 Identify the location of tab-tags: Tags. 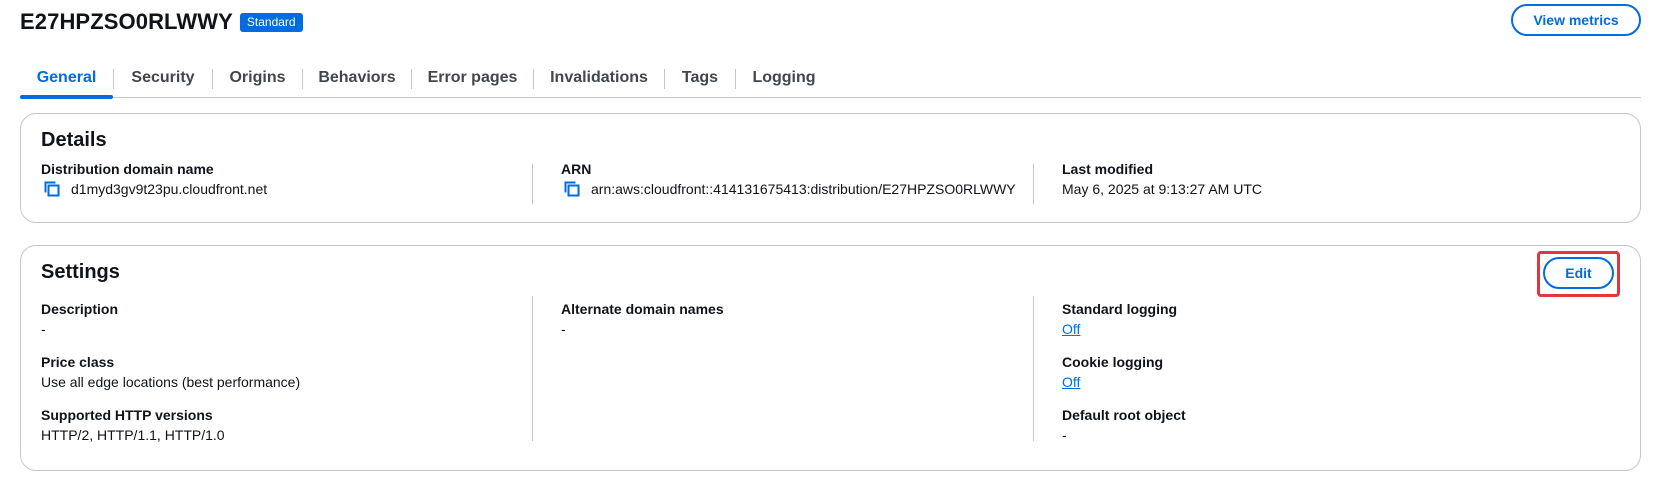
(700, 78).